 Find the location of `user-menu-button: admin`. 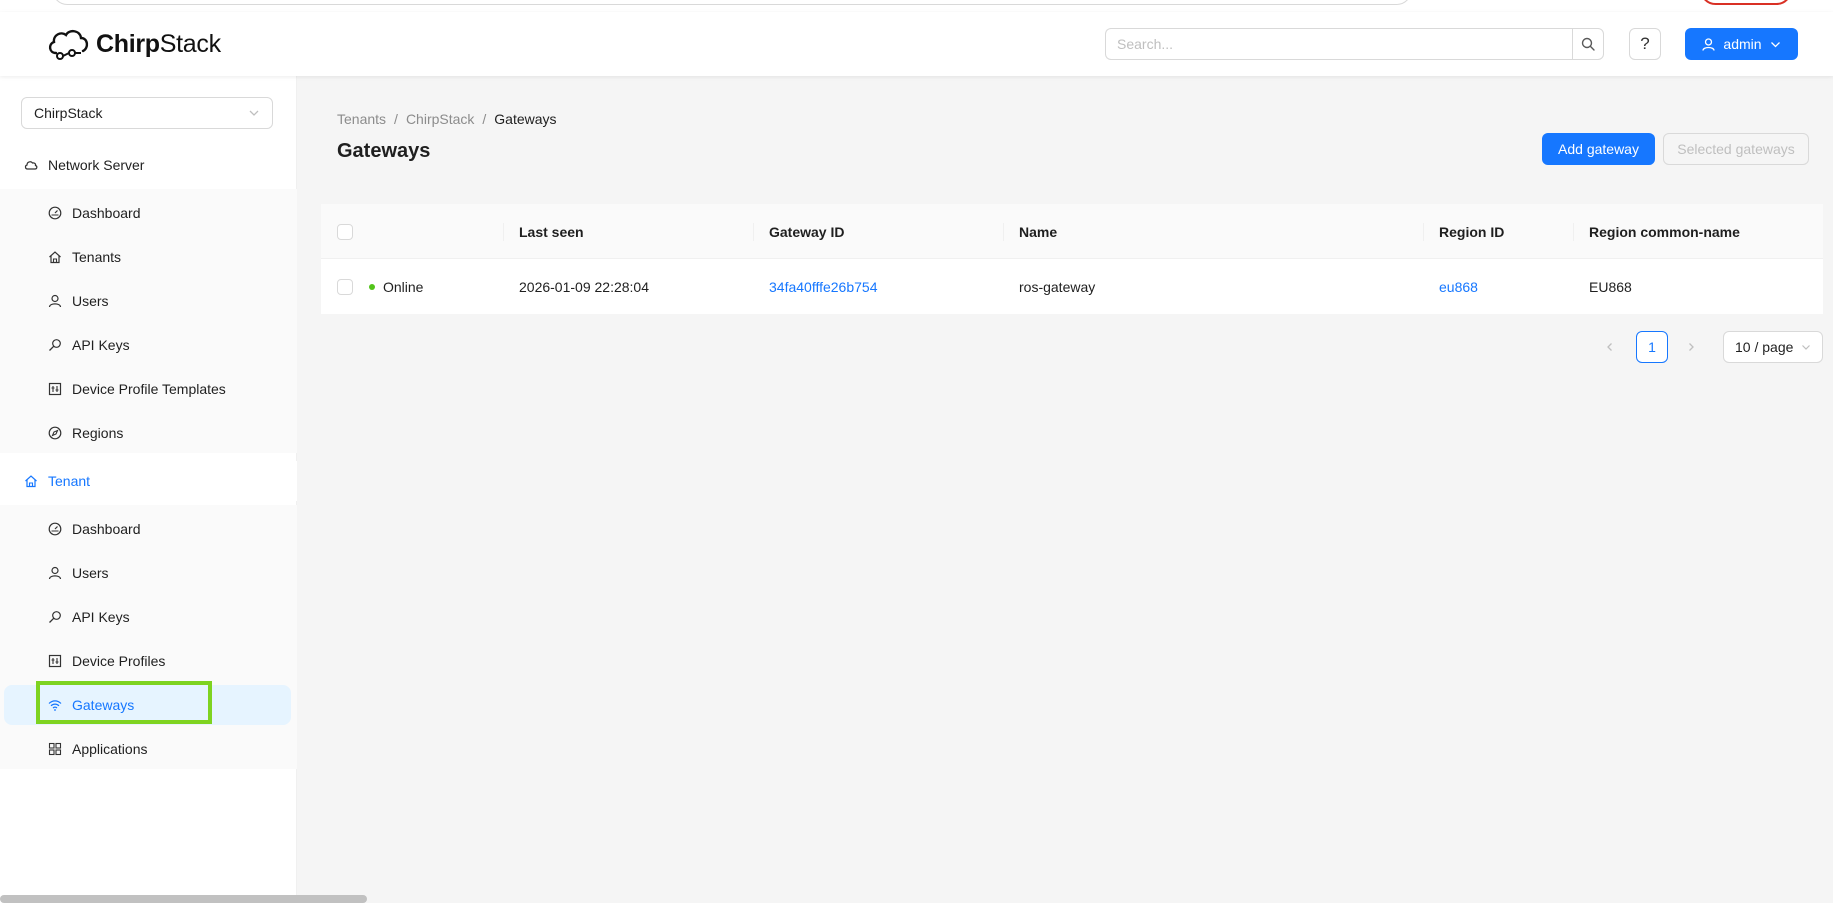

user-menu-button: admin is located at coordinates (1741, 44).